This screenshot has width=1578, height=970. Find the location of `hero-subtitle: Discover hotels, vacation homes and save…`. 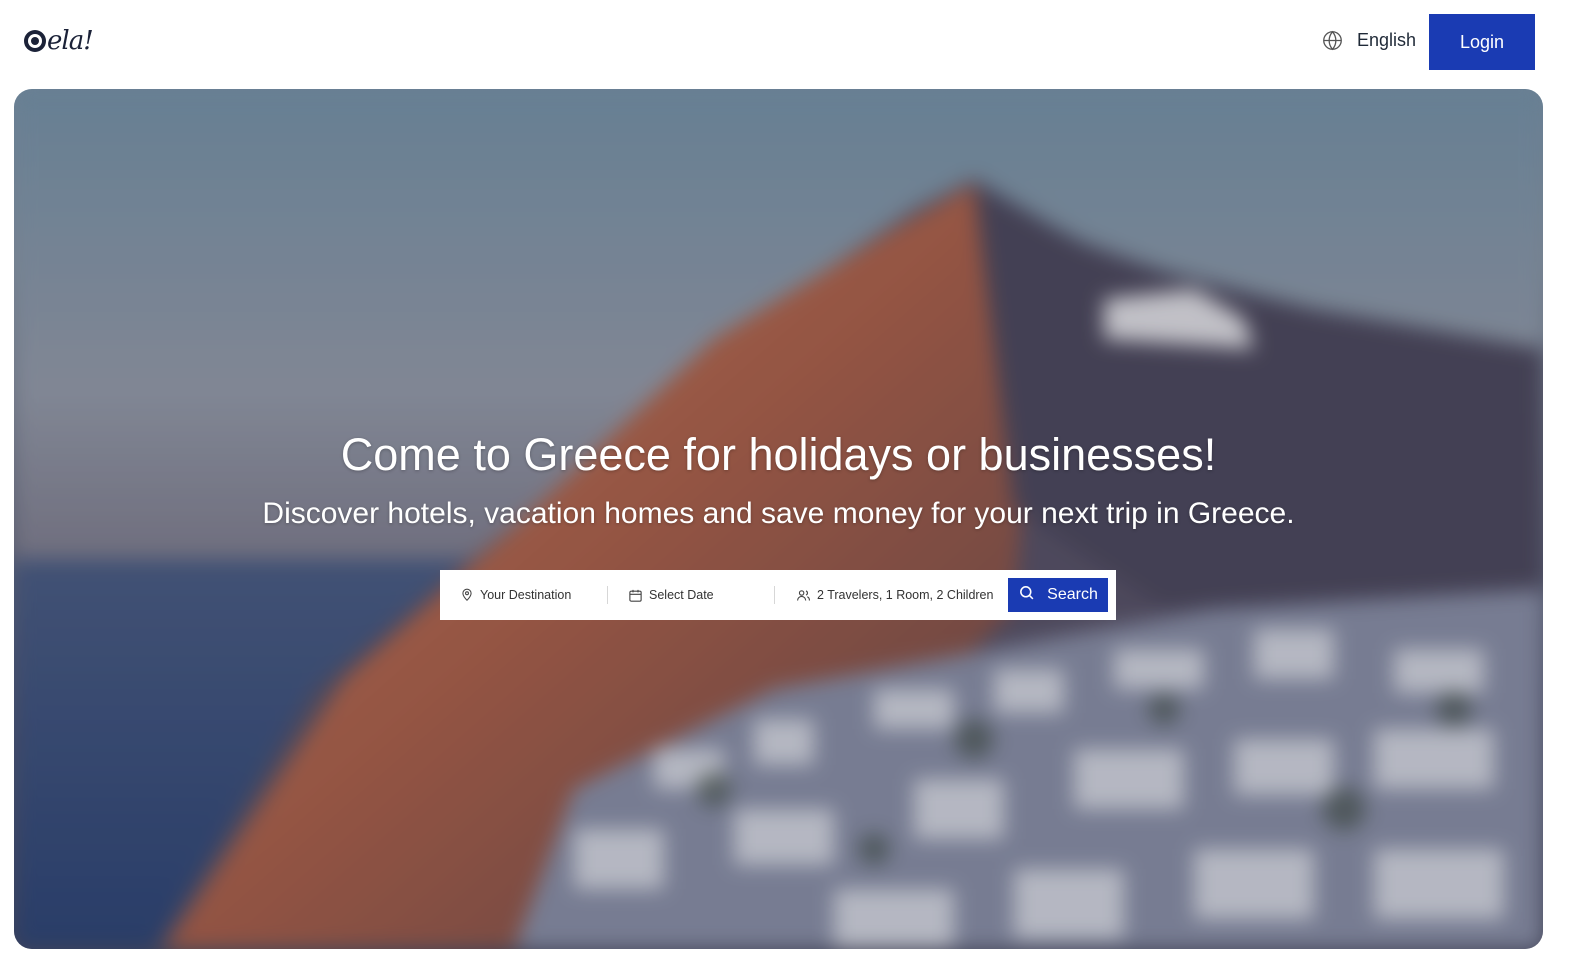

hero-subtitle: Discover hotels, vacation homes and save… is located at coordinates (778, 513).